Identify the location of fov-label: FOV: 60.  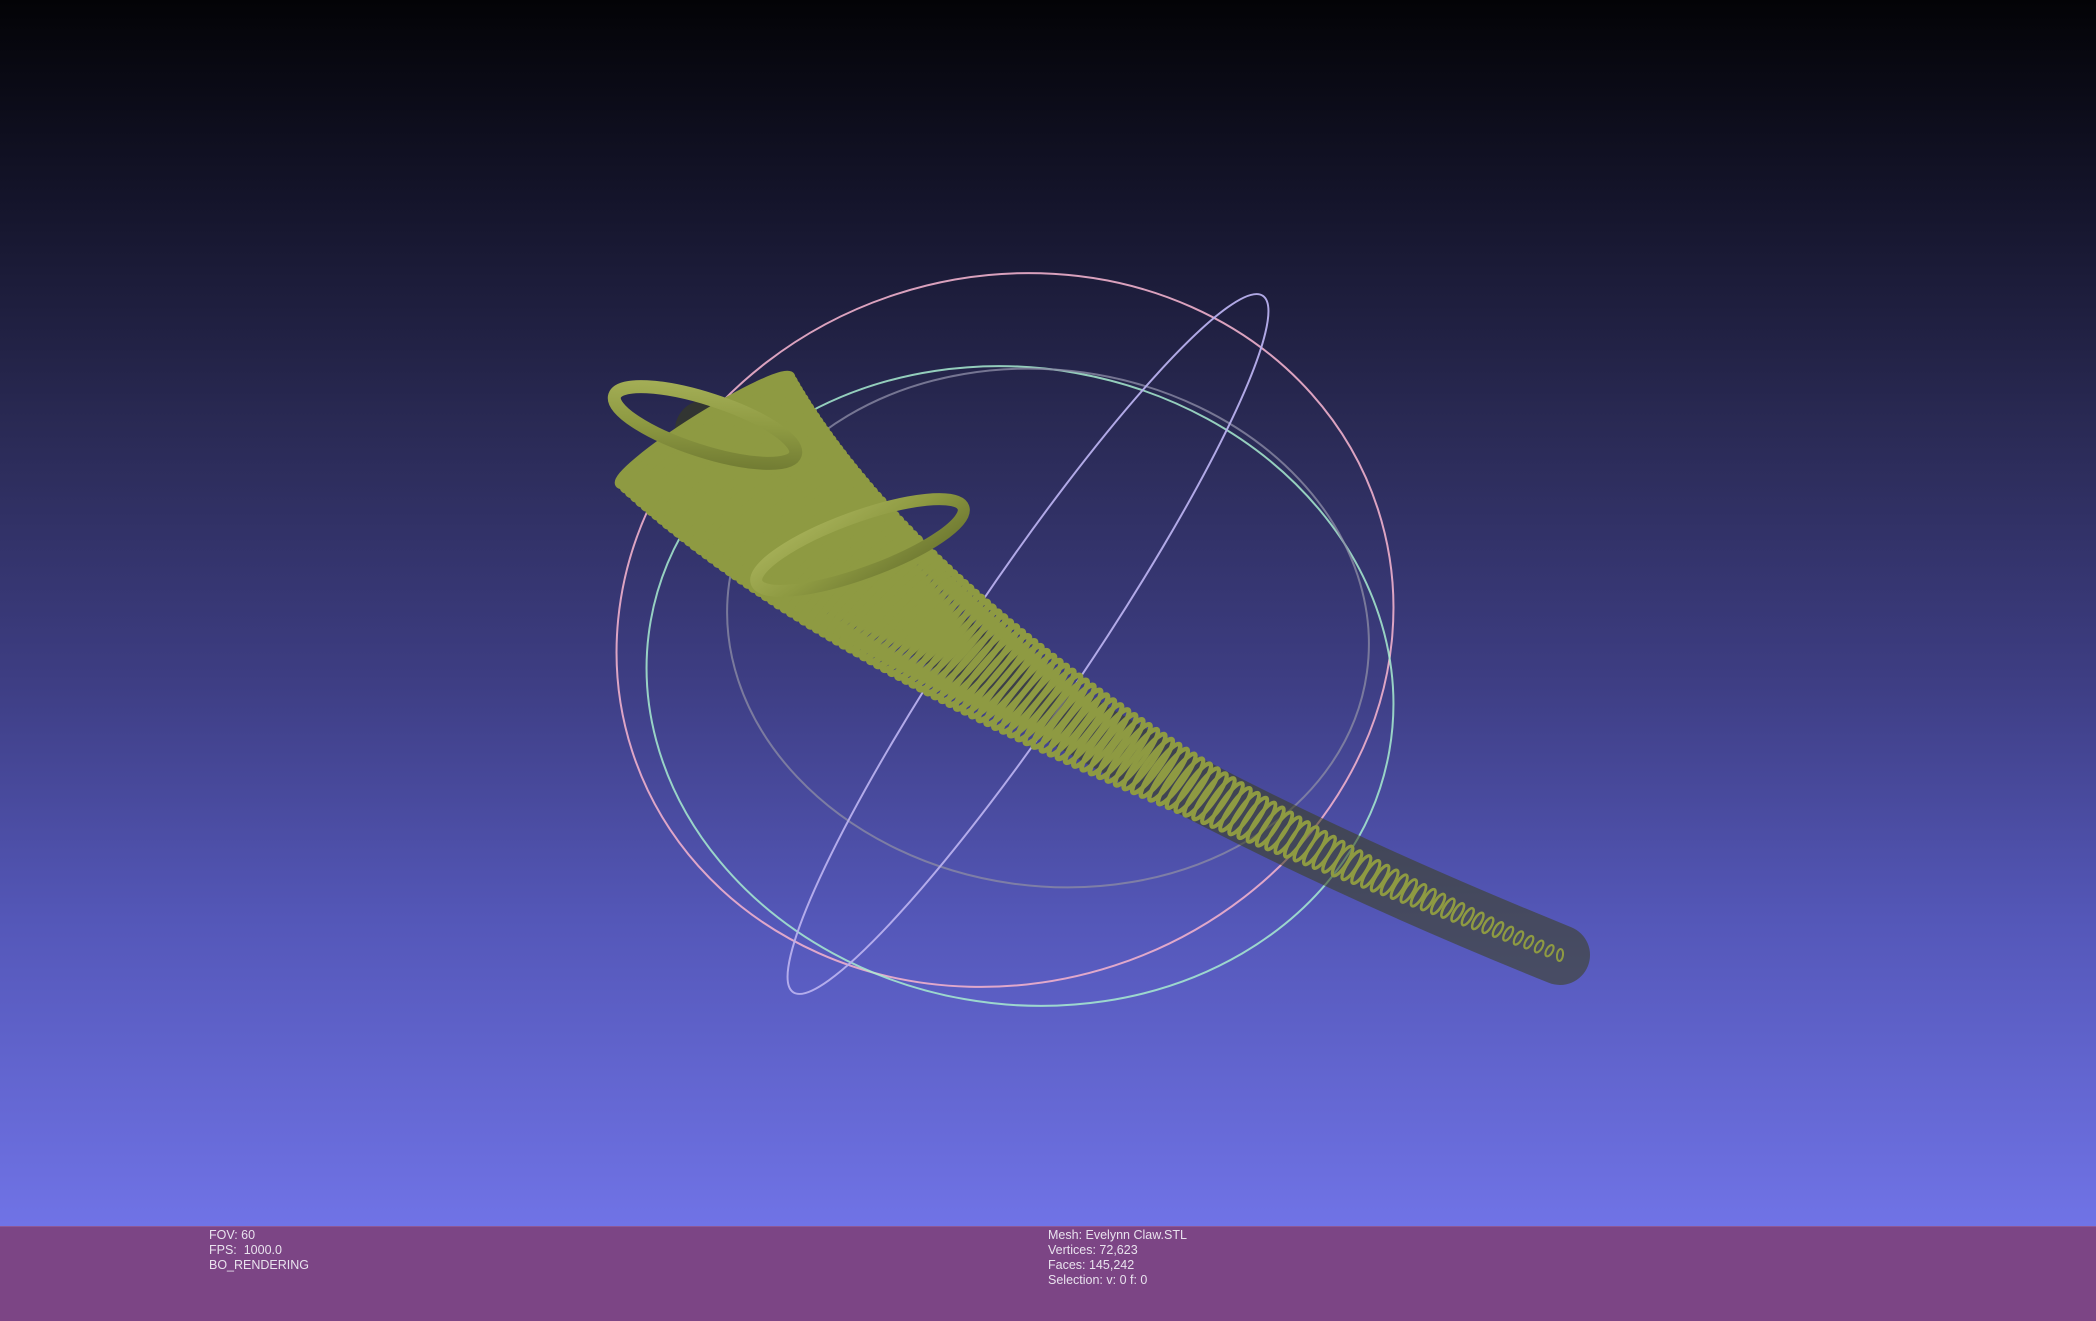
(232, 1235).